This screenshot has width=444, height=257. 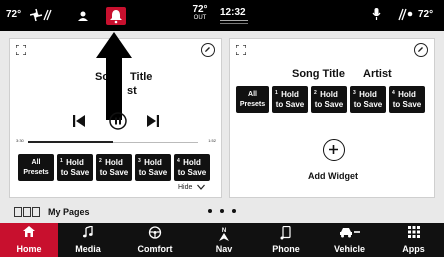 I want to click on right-song-title: Song Title, so click(x=318, y=74).